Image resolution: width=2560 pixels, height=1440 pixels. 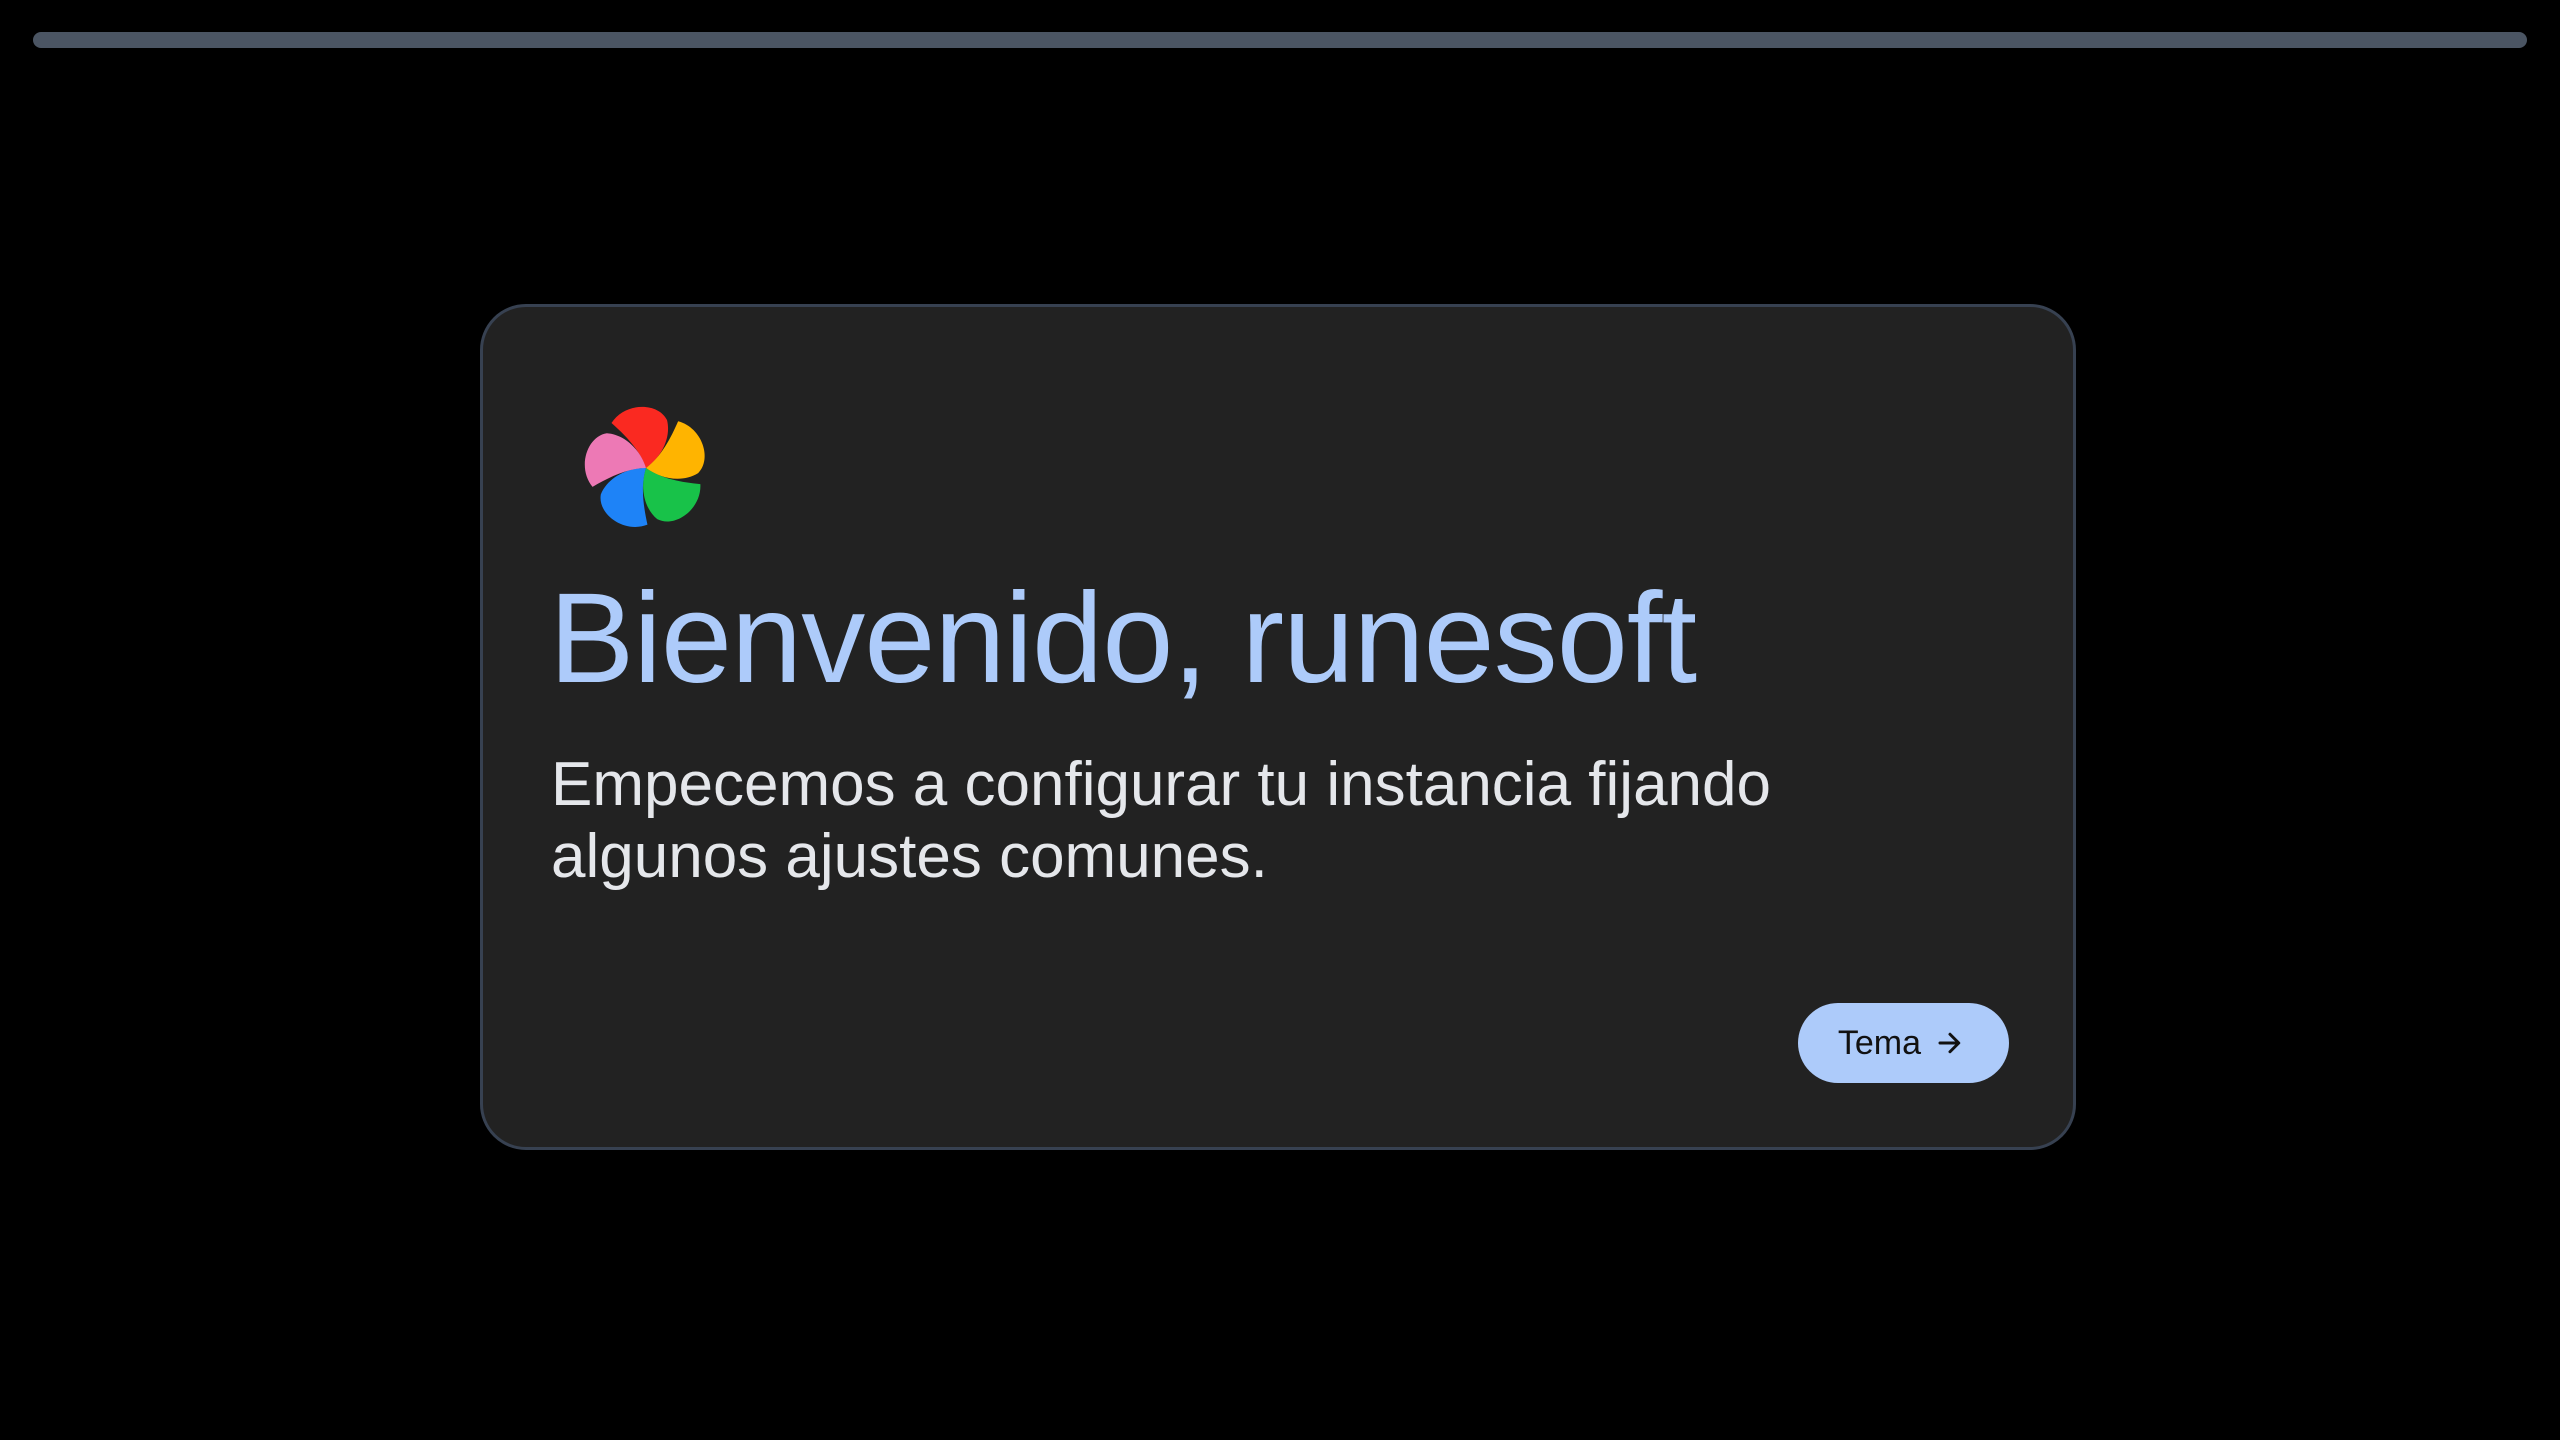 What do you see at coordinates (646, 468) in the screenshot?
I see `pinwheel-logo-icon` at bounding box center [646, 468].